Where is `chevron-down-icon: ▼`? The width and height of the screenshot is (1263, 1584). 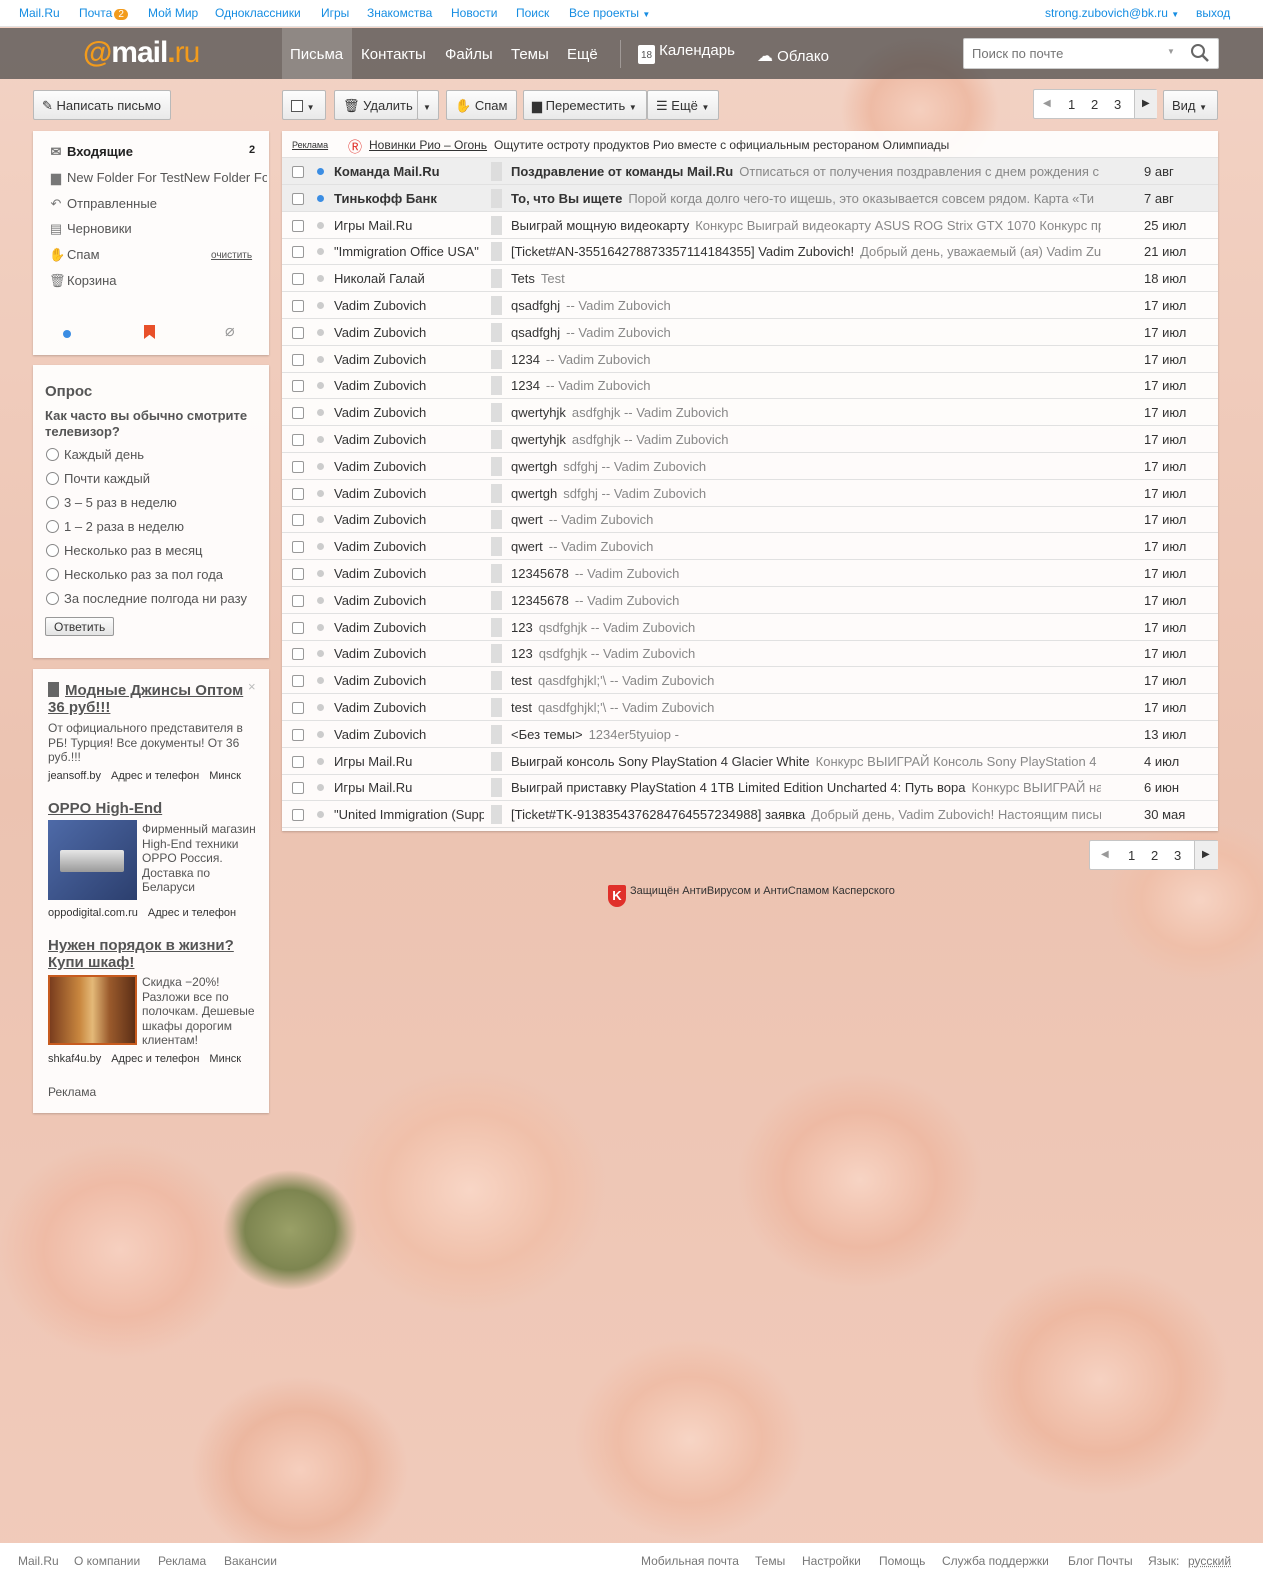
chevron-down-icon: ▼ is located at coordinates (1171, 51).